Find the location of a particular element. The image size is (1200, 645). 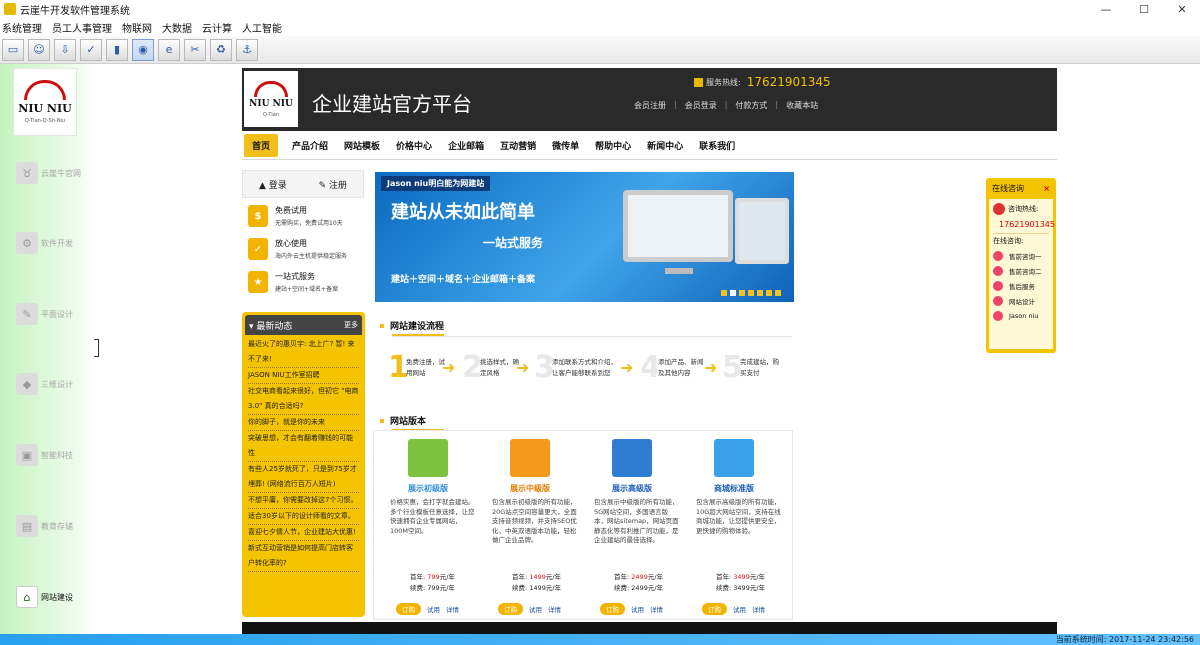

news-item: 新式互动营销是如何提高门店转客户转化率的? is located at coordinates (303, 556).